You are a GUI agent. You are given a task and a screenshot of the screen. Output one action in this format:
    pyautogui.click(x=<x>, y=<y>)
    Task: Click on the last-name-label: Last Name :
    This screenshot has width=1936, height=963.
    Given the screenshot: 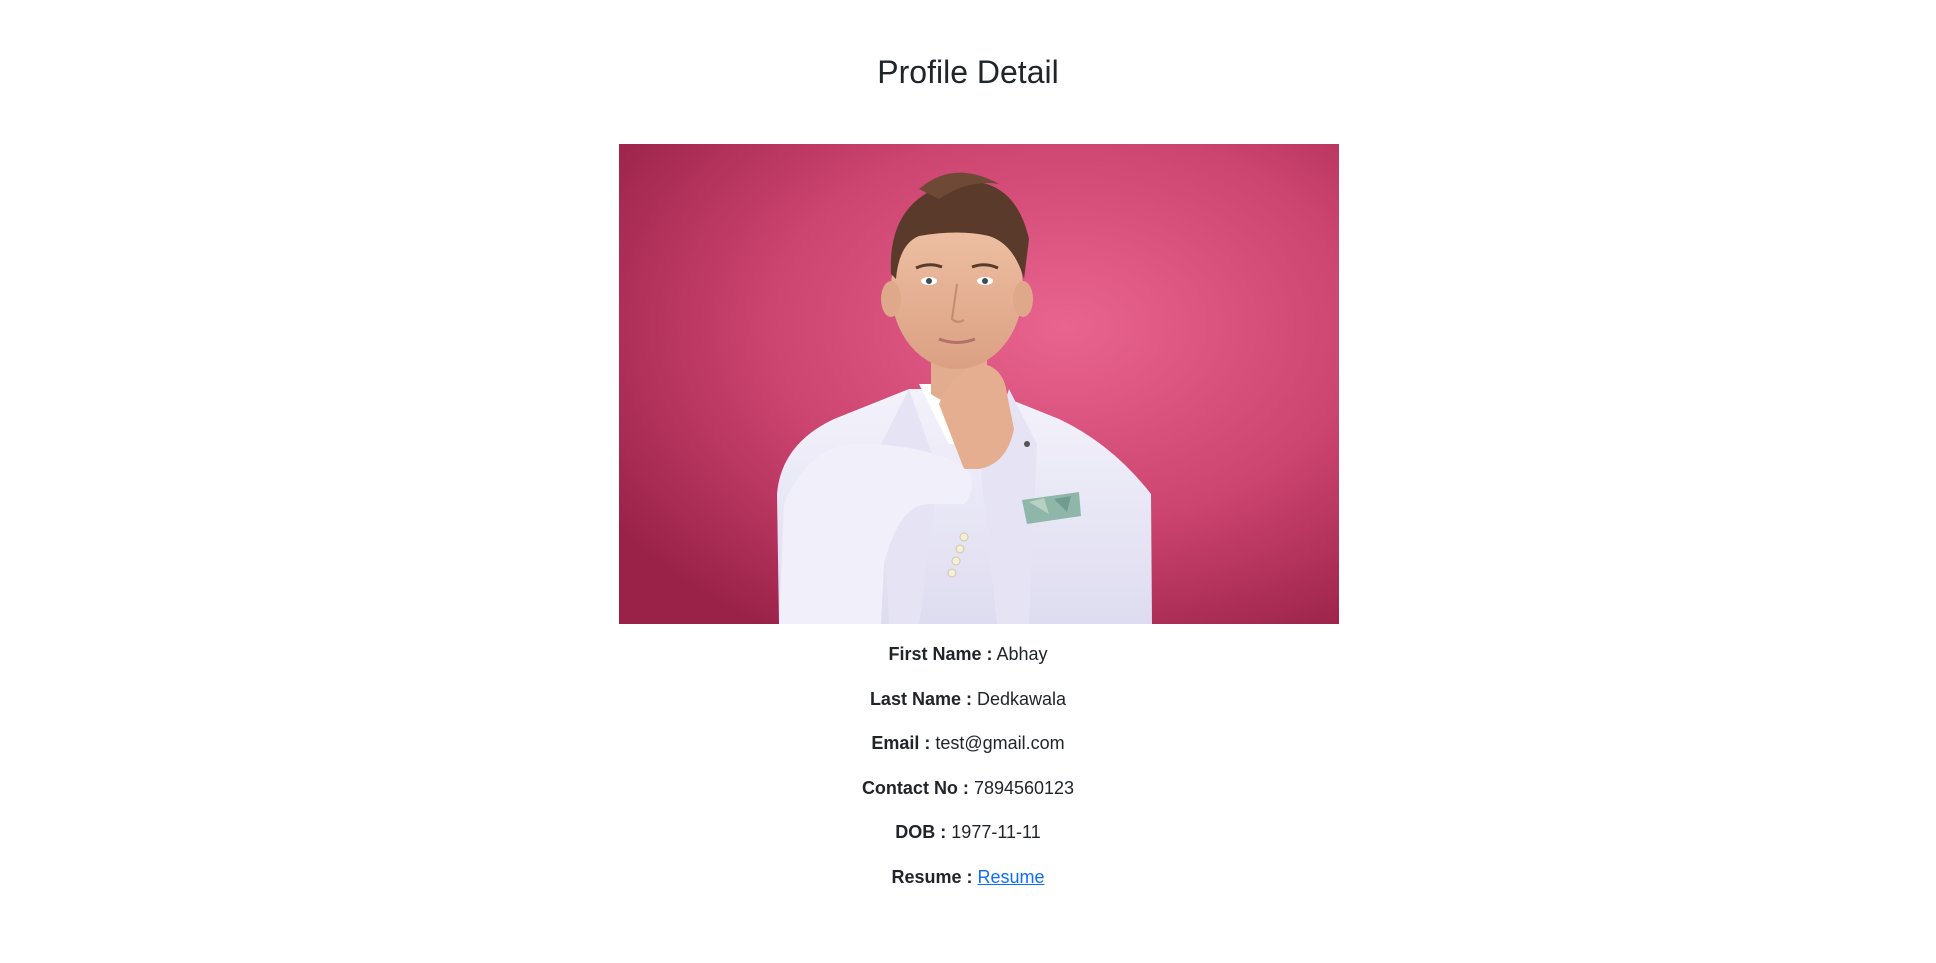 What is the action you would take?
    pyautogui.click(x=920, y=698)
    